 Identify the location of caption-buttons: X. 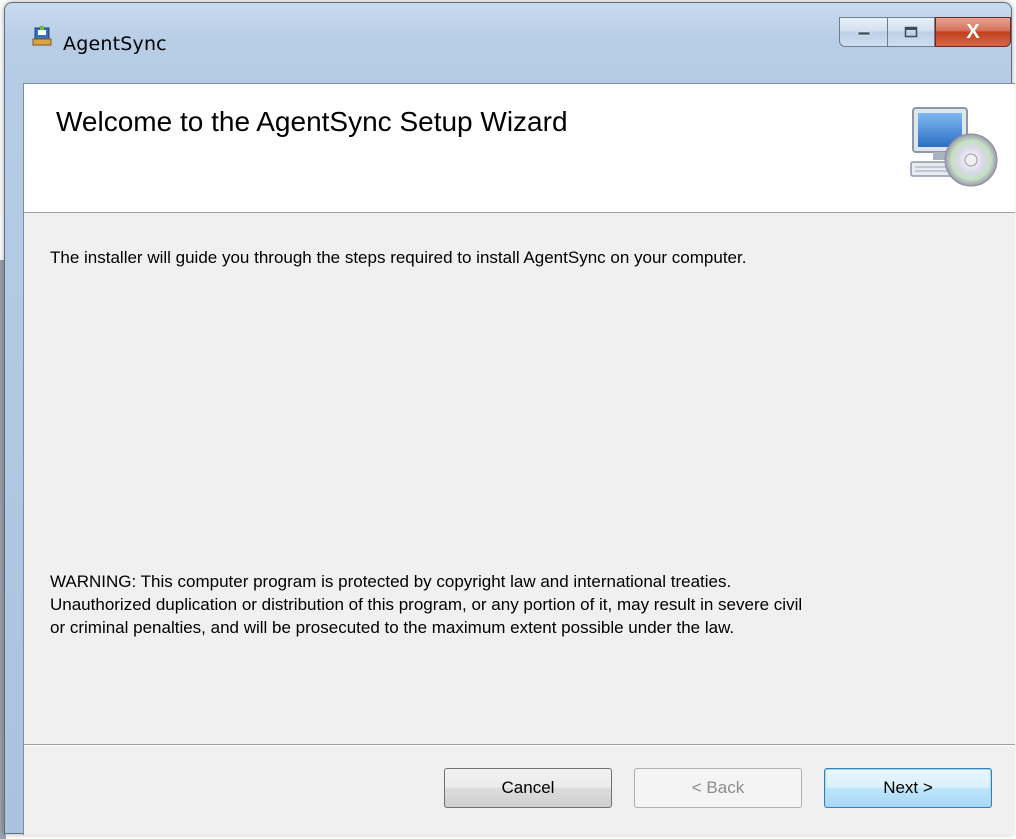
(925, 32).